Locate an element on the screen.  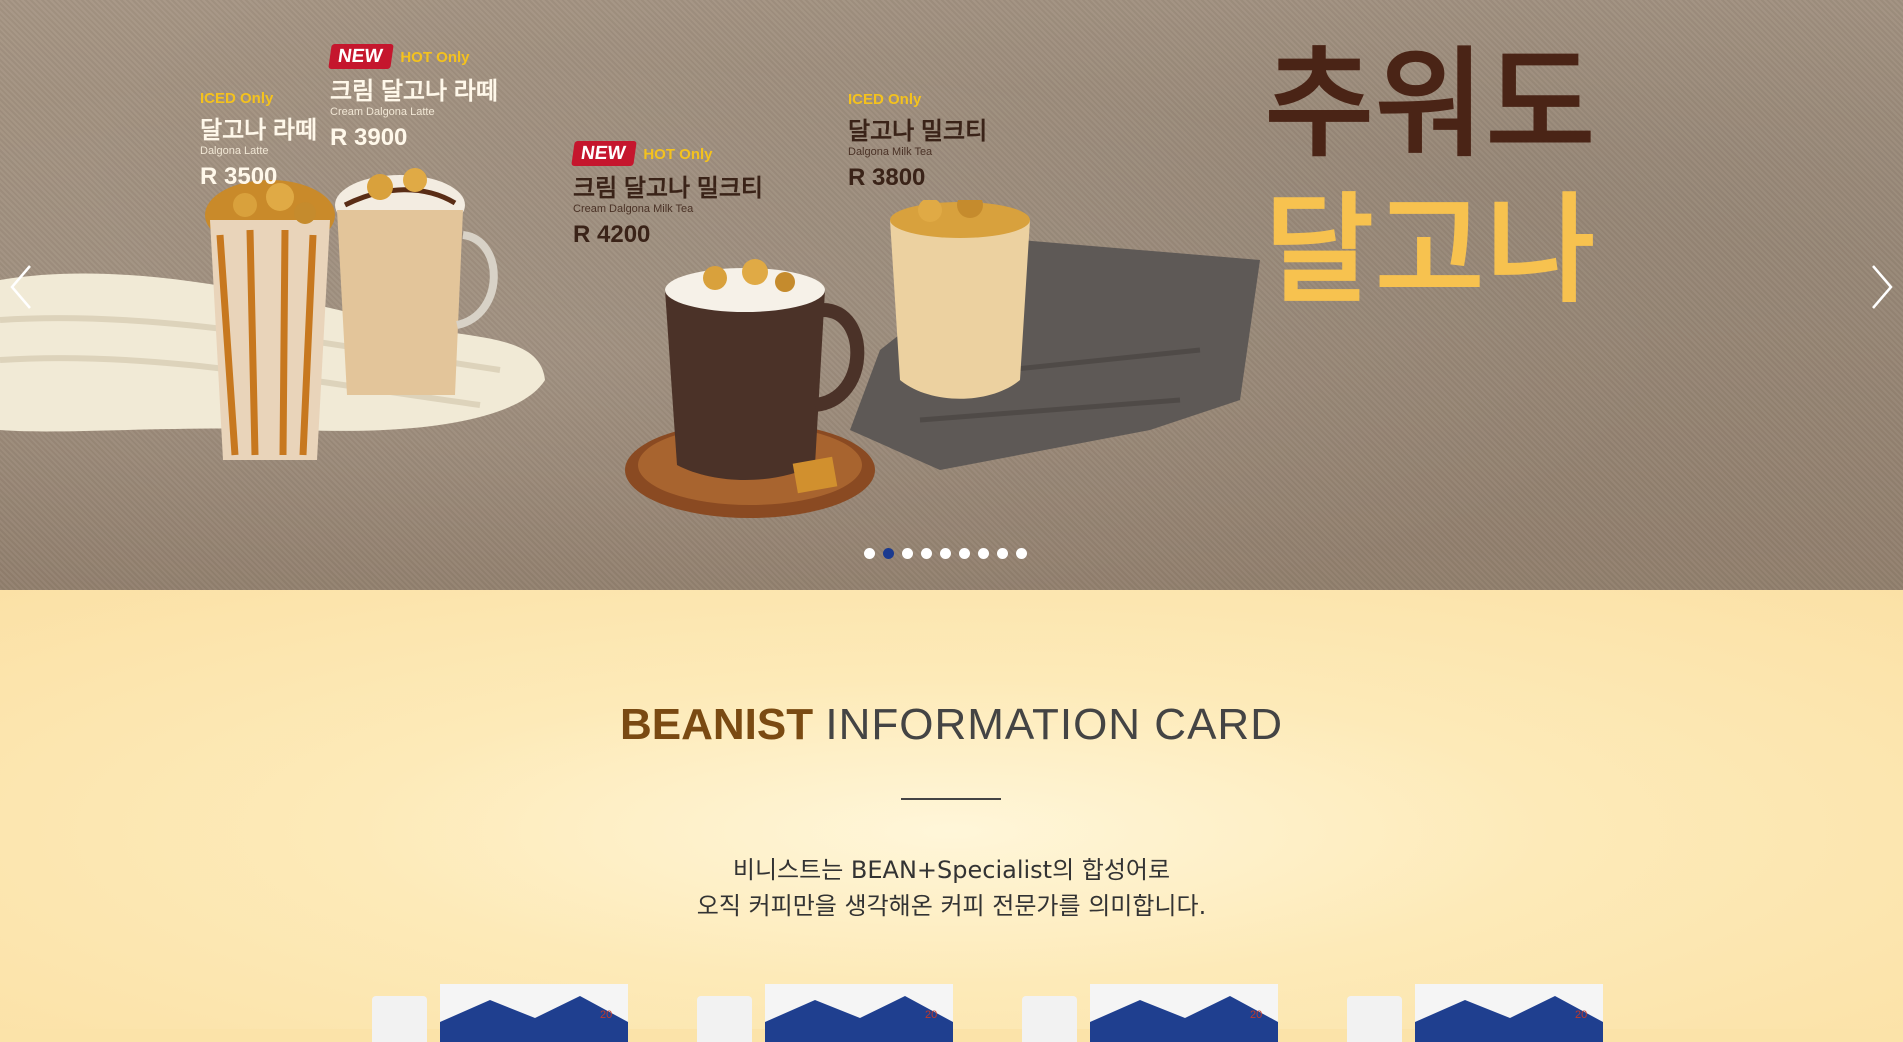
slider-prev-button is located at coordinates (22, 287).